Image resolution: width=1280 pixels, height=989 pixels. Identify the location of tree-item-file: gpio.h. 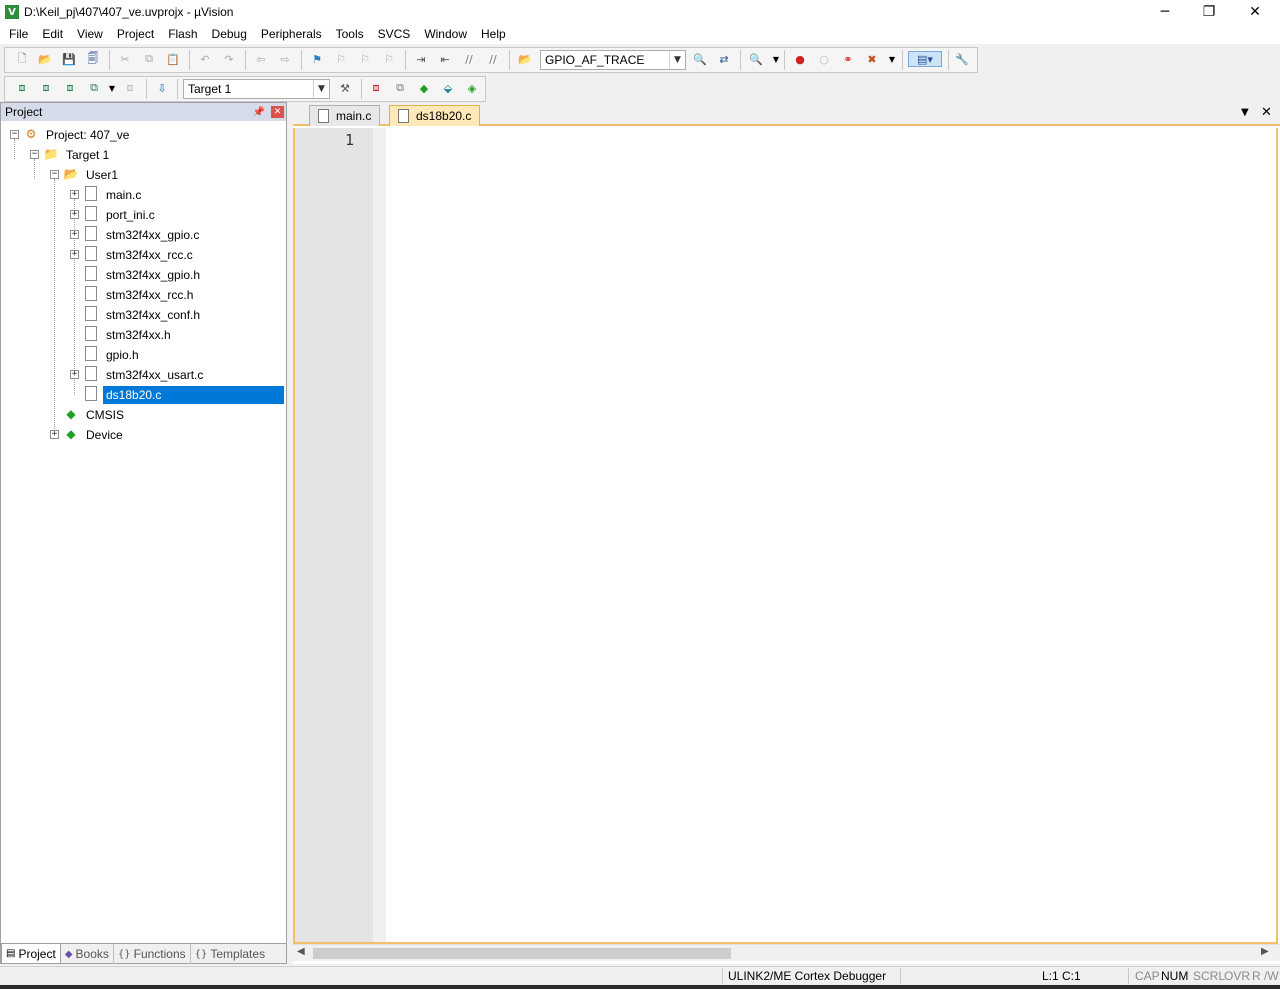
(143, 355).